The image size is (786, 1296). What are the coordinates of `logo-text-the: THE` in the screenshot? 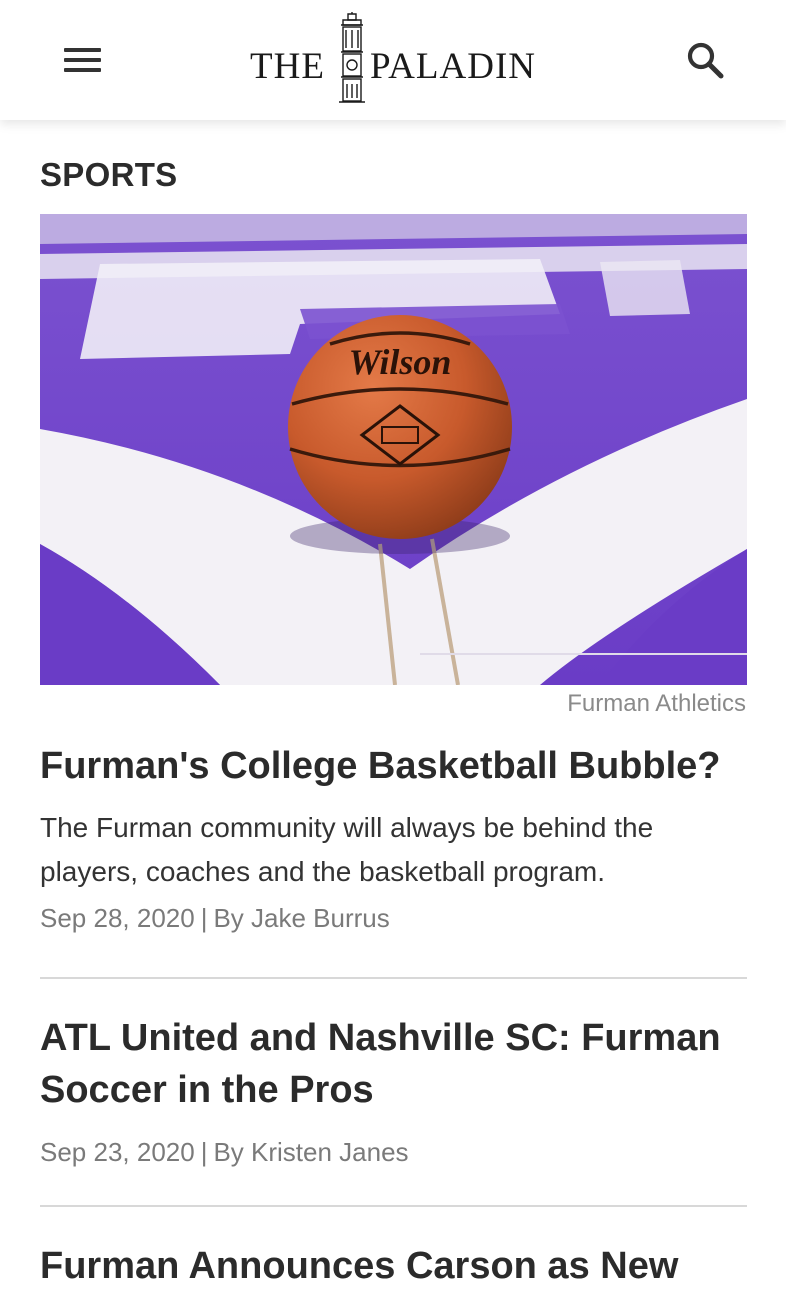 It's located at (287, 66).